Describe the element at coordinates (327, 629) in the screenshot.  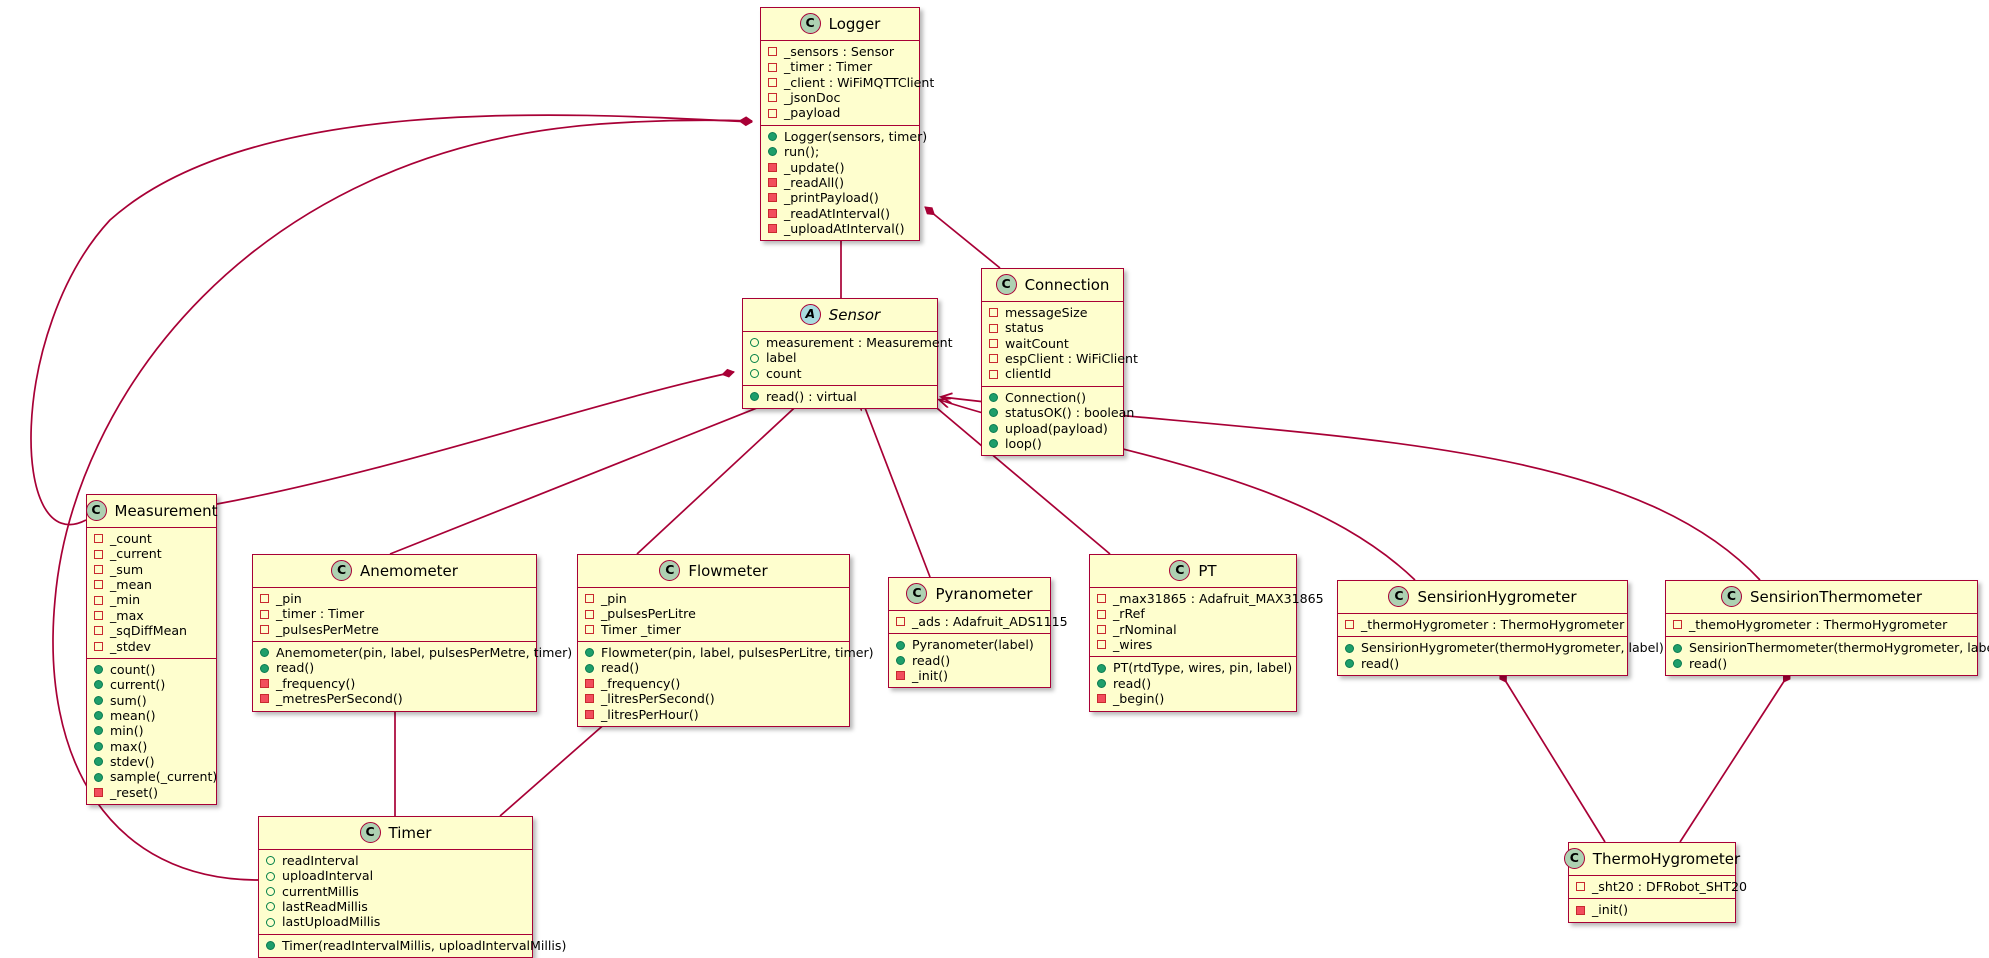
I see `field-label: _pulsesPerMetre` at that location.